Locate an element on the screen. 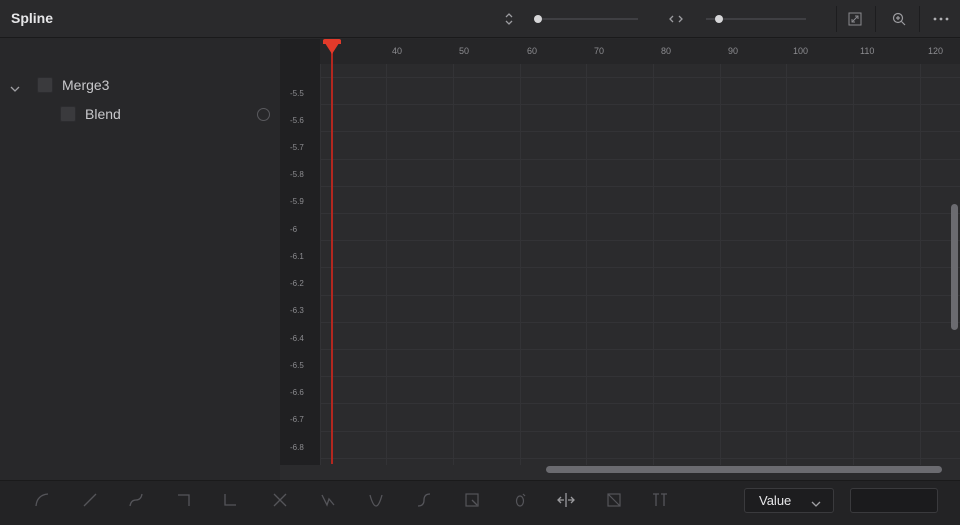  y-tick-label: -6 is located at coordinates (294, 229).